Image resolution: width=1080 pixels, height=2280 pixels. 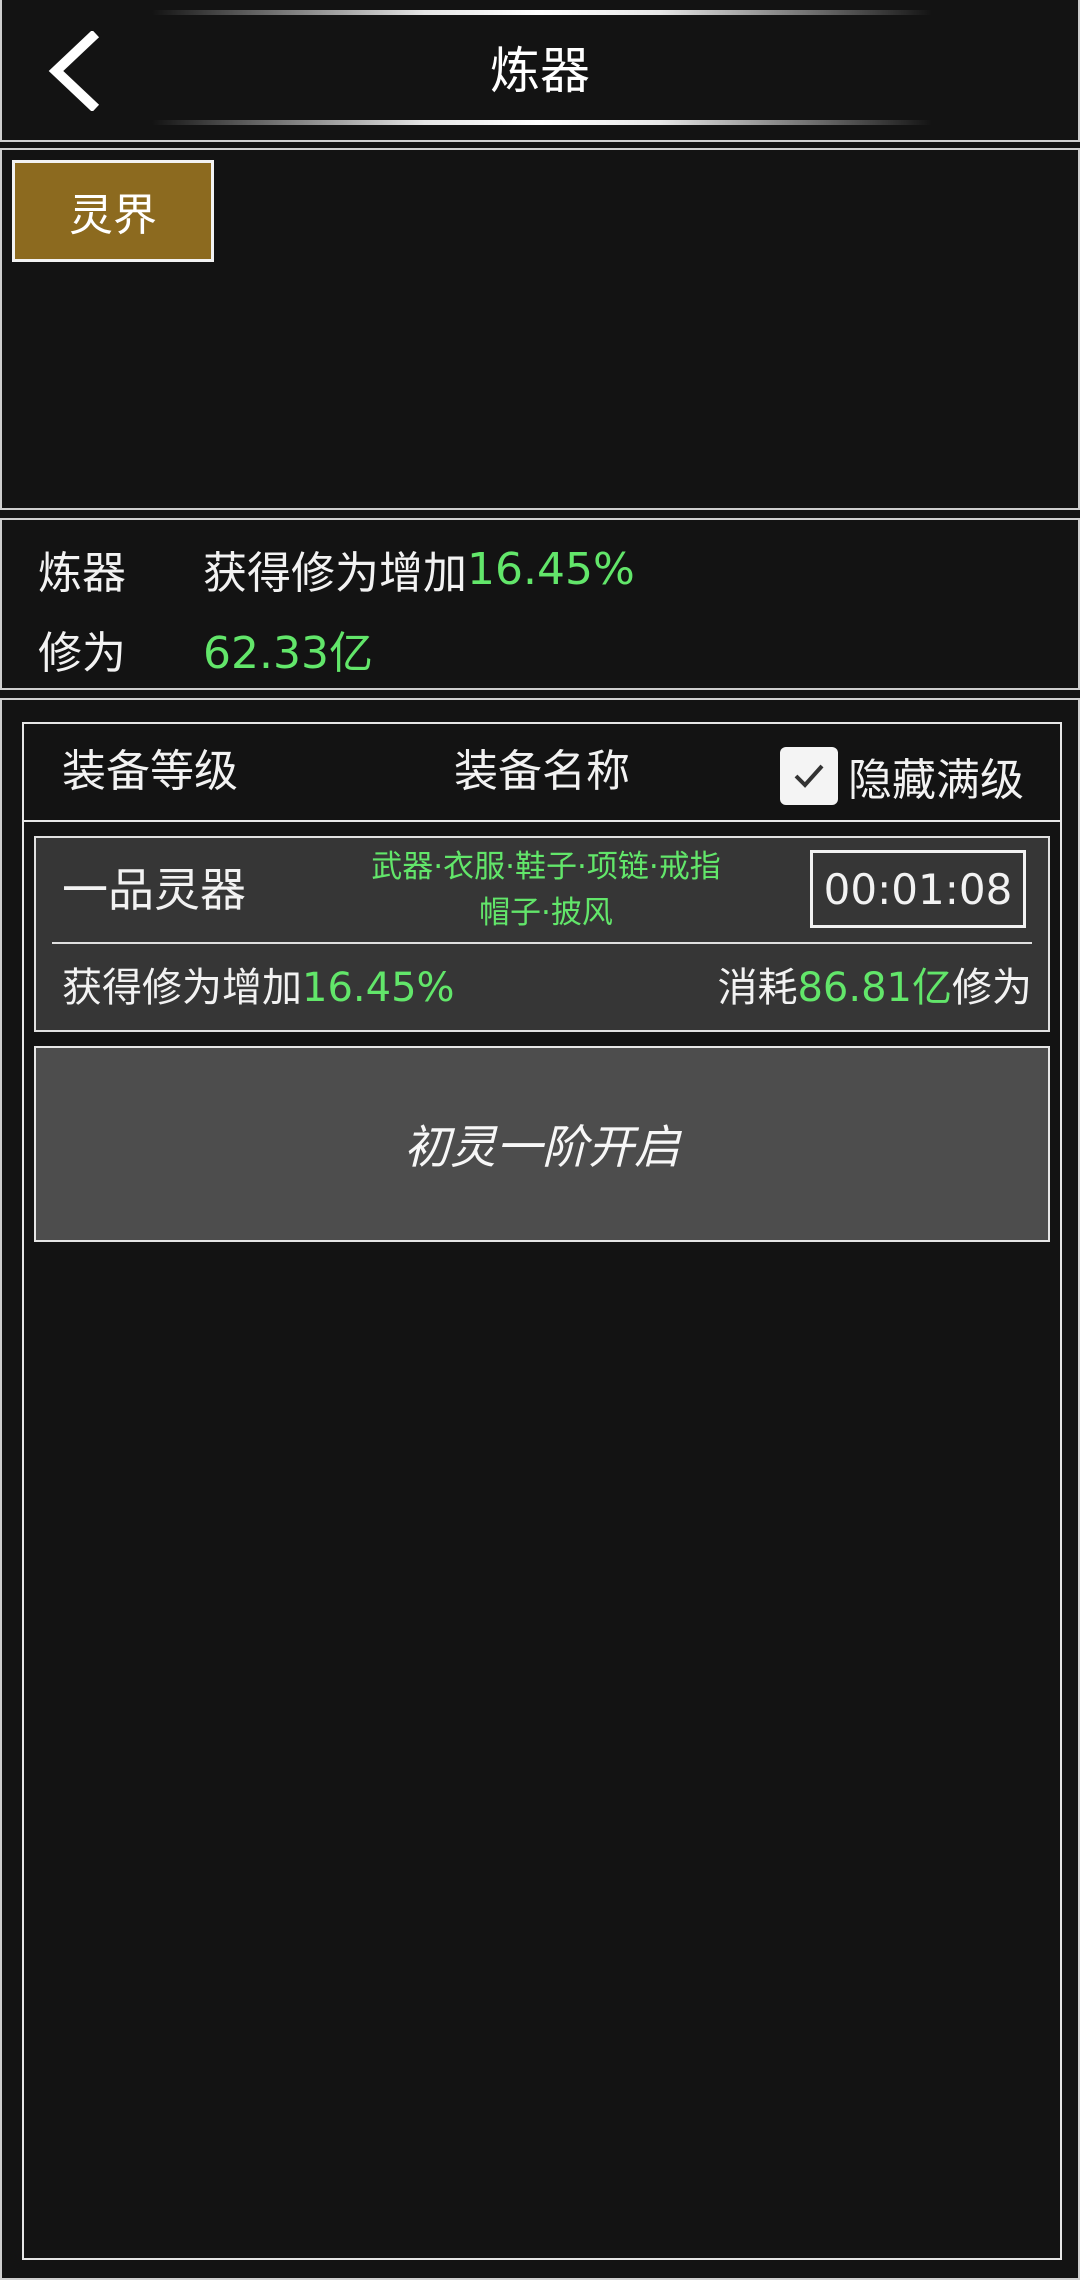 What do you see at coordinates (288, 653) in the screenshot?
I see `cultivation-value: 62.33亿` at bounding box center [288, 653].